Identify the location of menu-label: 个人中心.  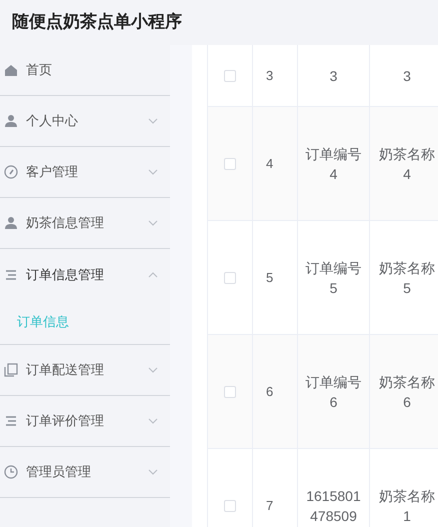
(52, 121).